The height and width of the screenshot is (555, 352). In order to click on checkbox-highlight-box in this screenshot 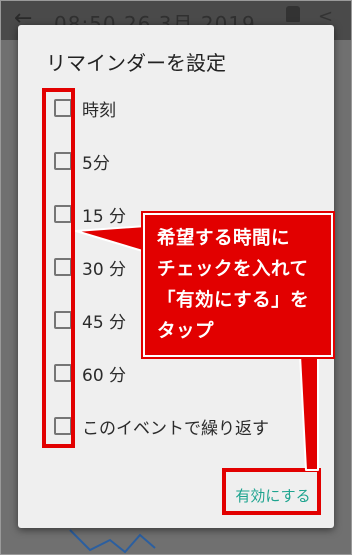, I will do `click(58, 268)`.